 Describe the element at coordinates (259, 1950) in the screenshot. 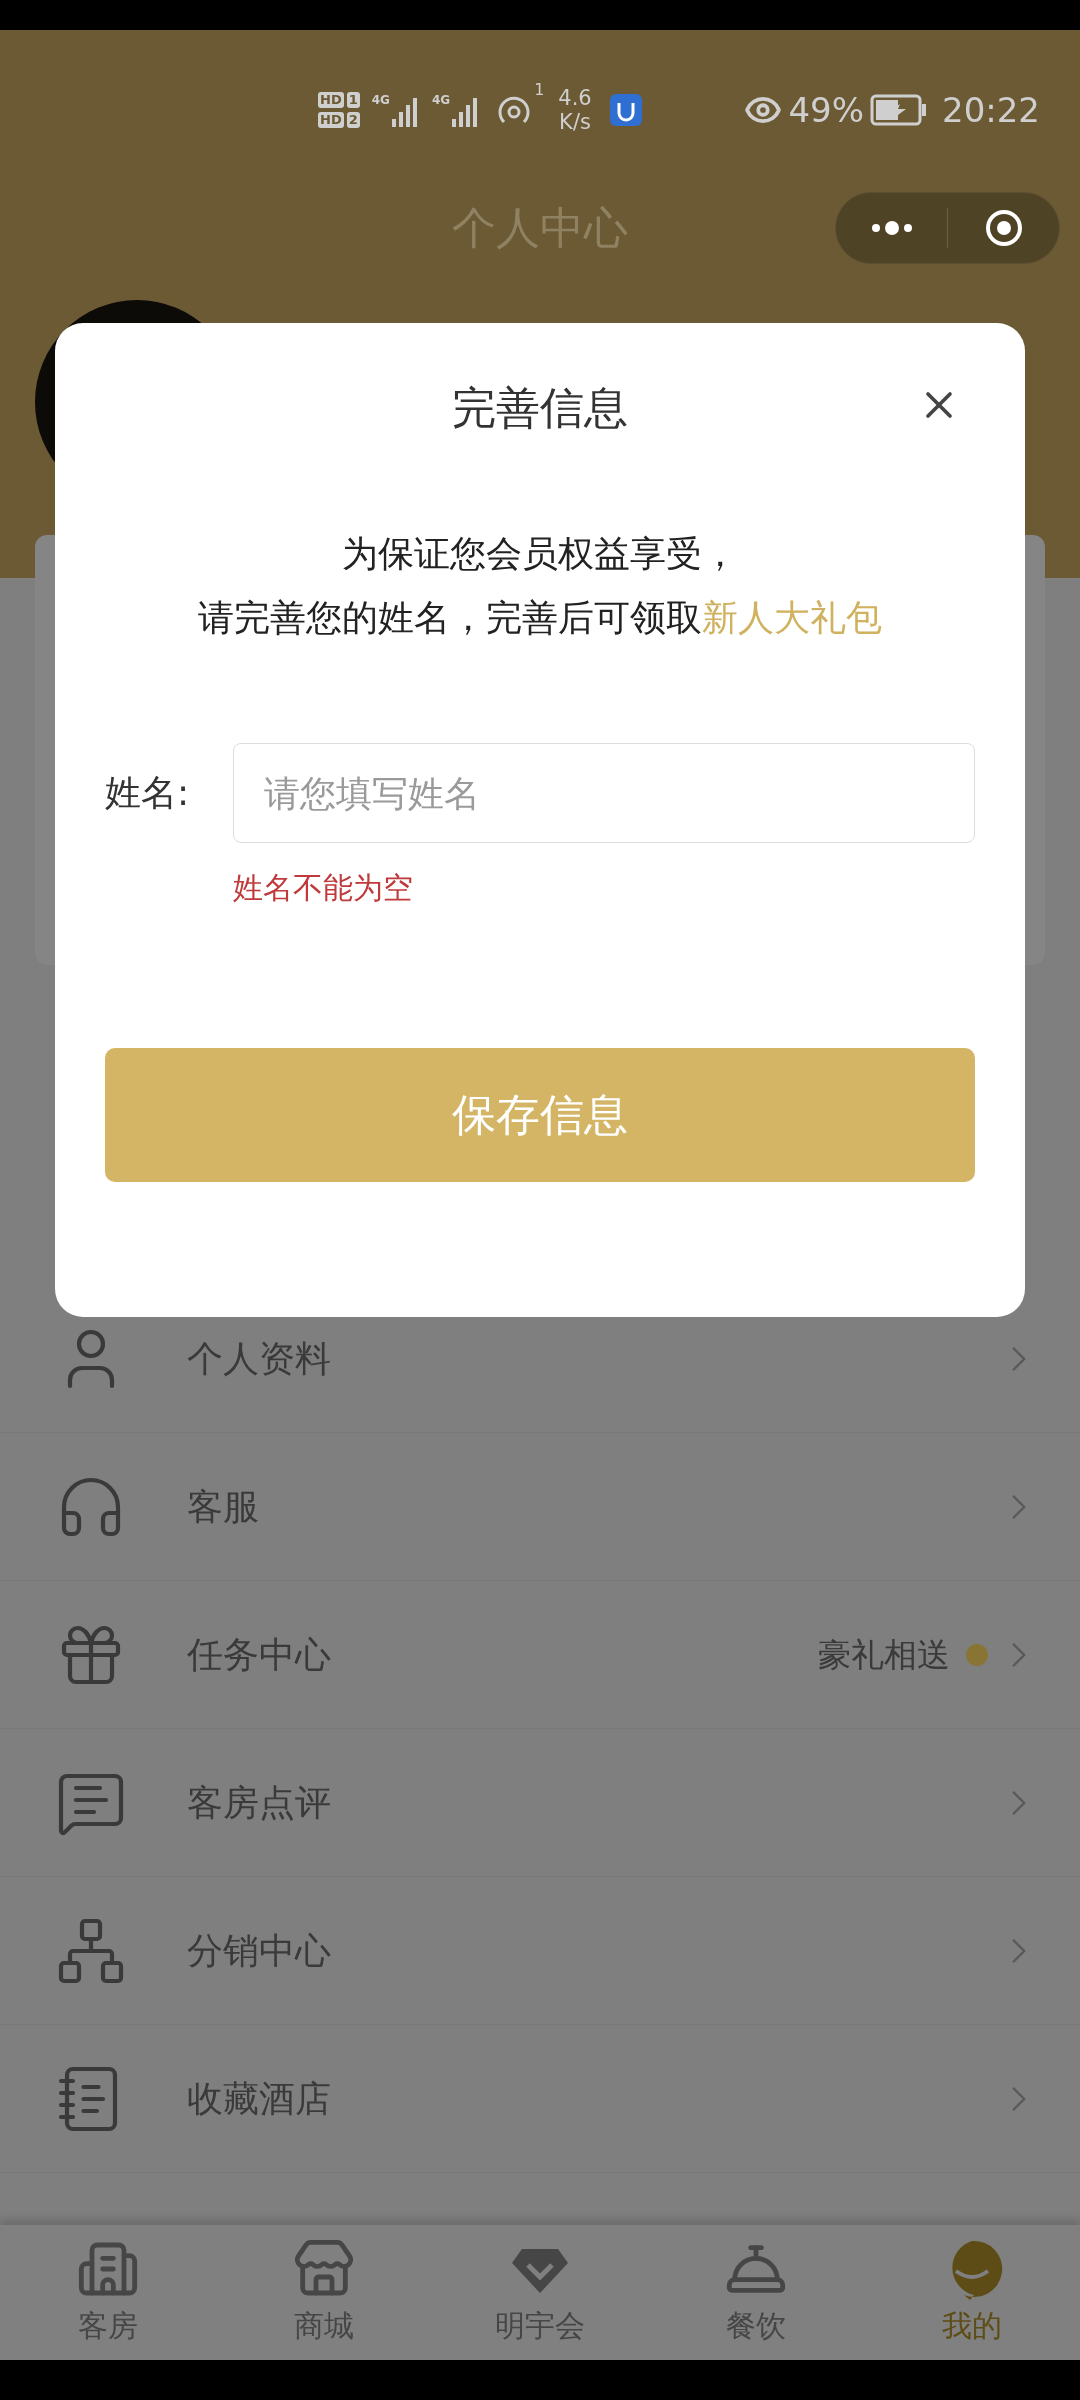

I see `menu-label: 分销中心` at that location.